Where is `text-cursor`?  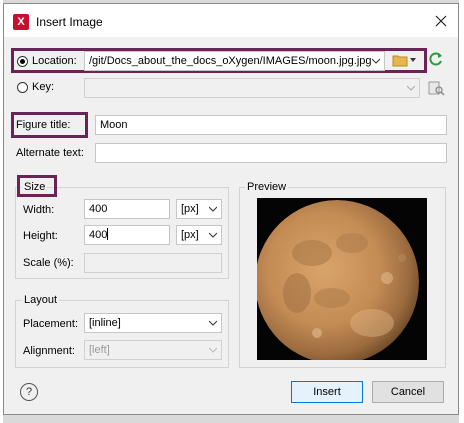 text-cursor is located at coordinates (108, 234).